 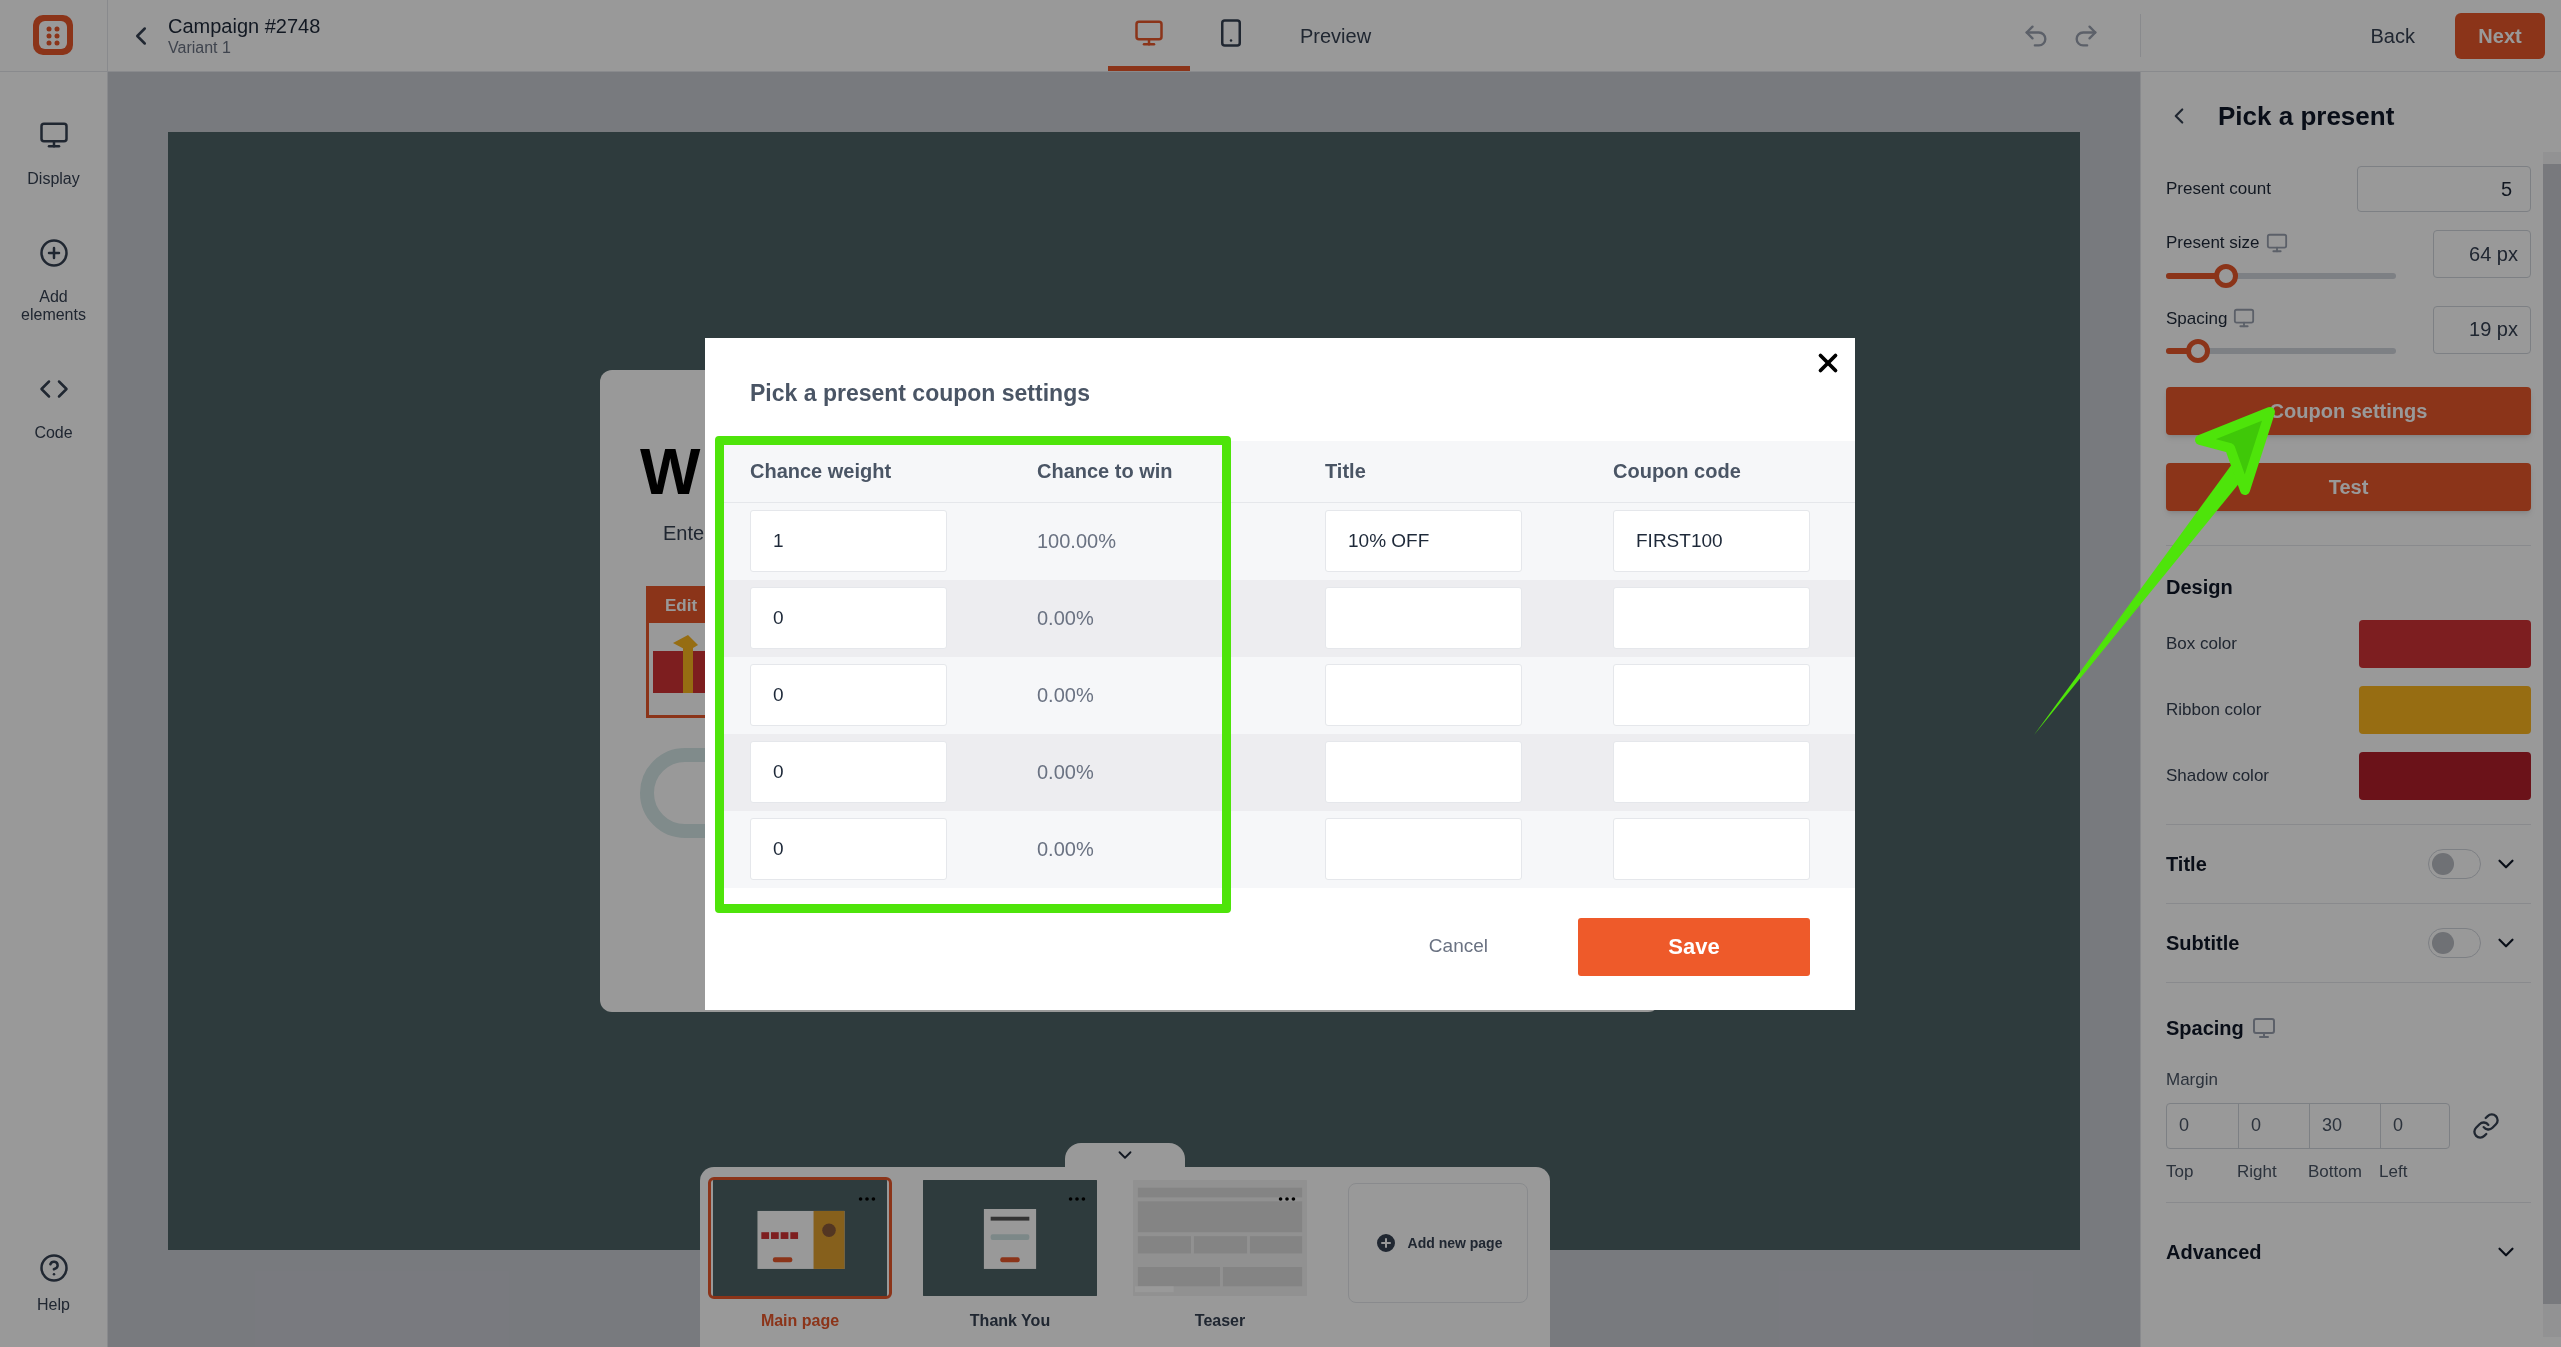 I want to click on test-button: Test, so click(x=2348, y=487).